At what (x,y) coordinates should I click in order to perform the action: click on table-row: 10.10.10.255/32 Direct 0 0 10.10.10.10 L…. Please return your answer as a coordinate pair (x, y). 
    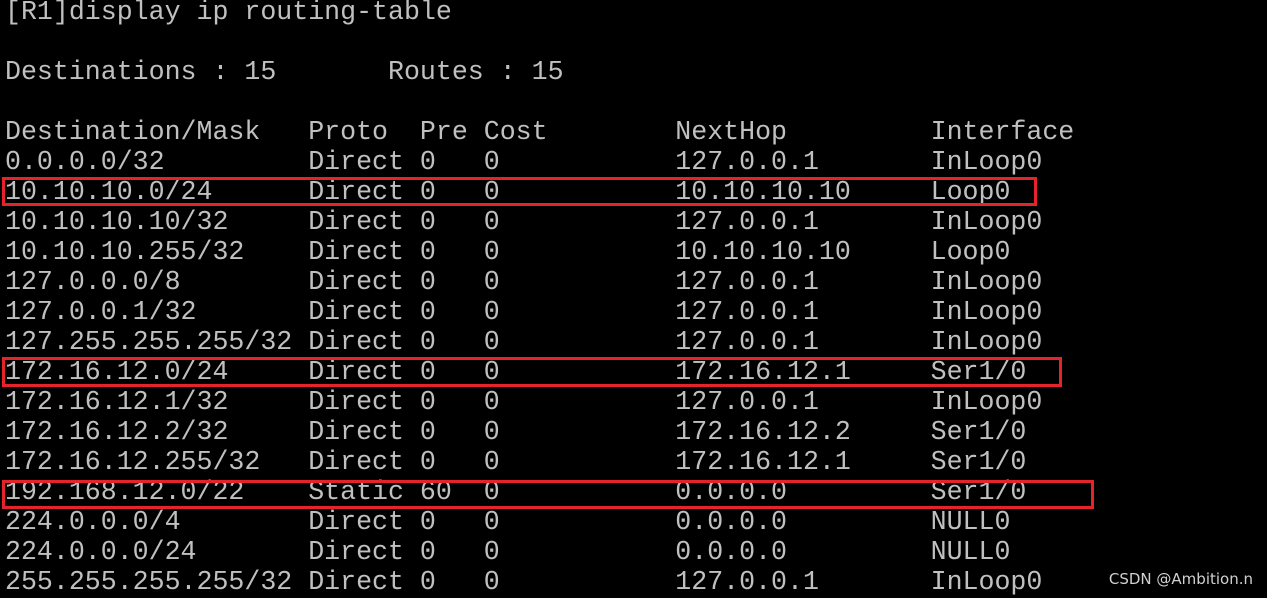
    Looking at the image, I should click on (508, 252).